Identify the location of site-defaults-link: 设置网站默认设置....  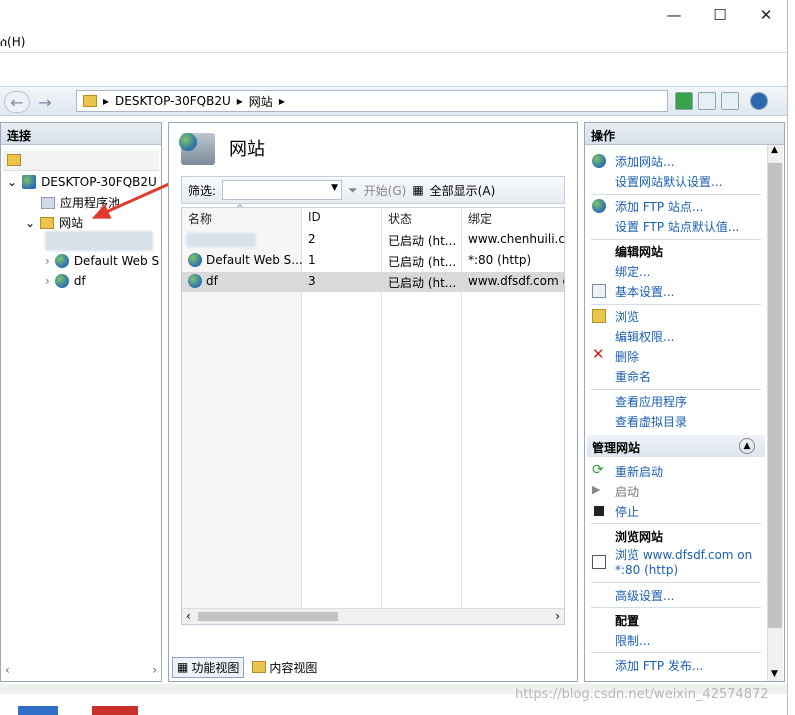
(668, 181).